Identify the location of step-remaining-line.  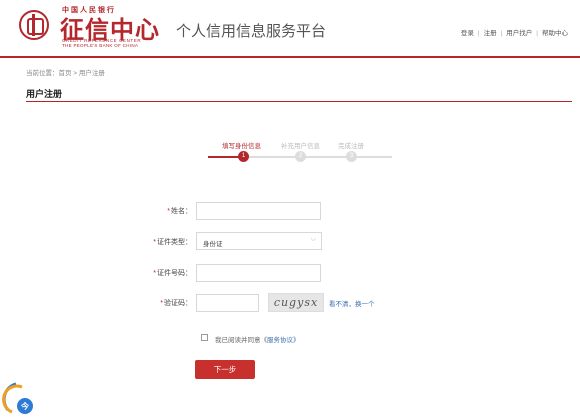
(317, 157).